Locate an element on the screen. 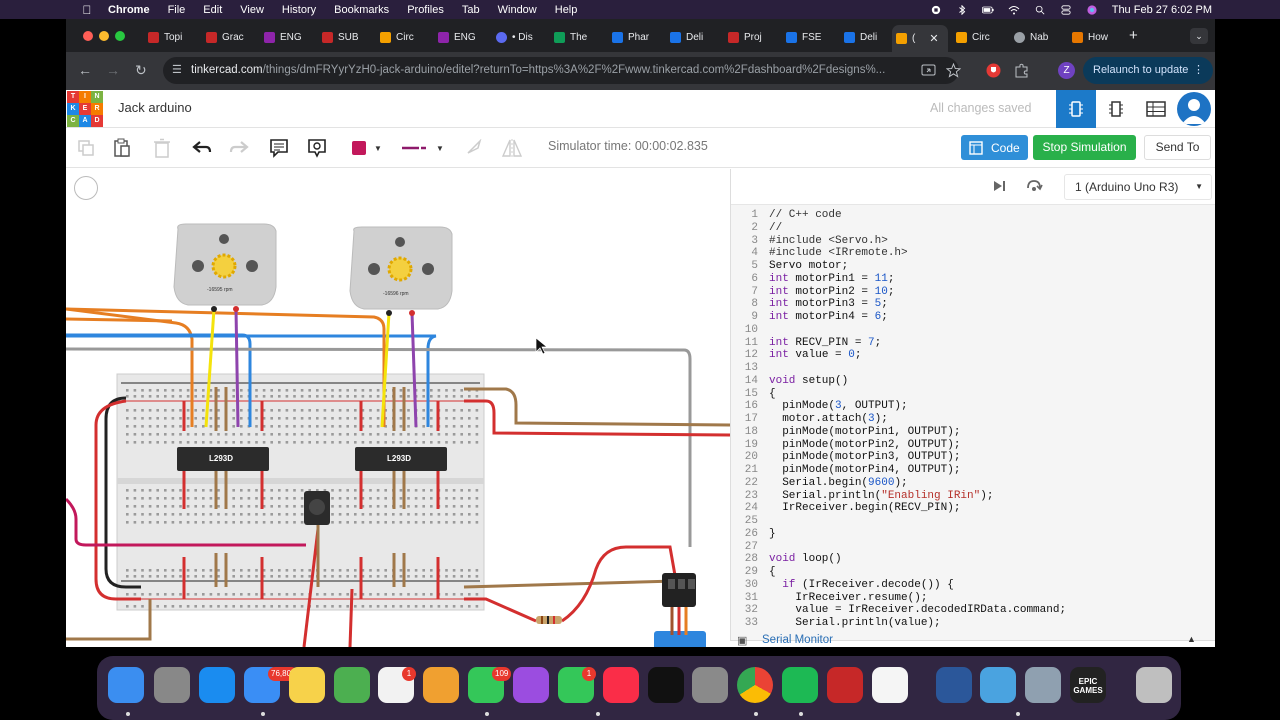 This screenshot has width=1280, height=720. close-tab-icon: ✕ is located at coordinates (933, 38).